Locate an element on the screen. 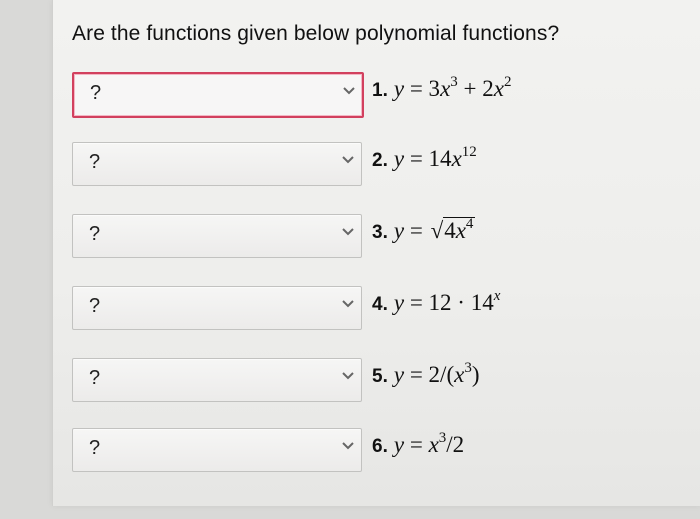  equation-4: 4. y = 12 · 14x is located at coordinates (436, 302).